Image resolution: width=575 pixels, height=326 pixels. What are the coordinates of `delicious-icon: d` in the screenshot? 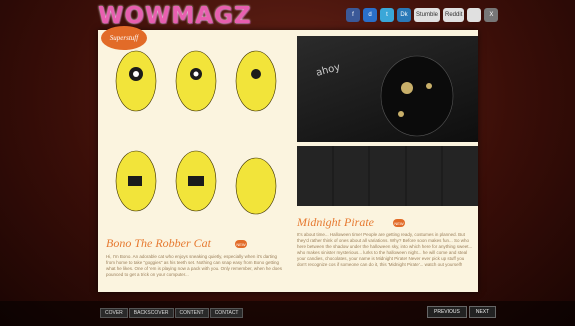 It's located at (370, 15).